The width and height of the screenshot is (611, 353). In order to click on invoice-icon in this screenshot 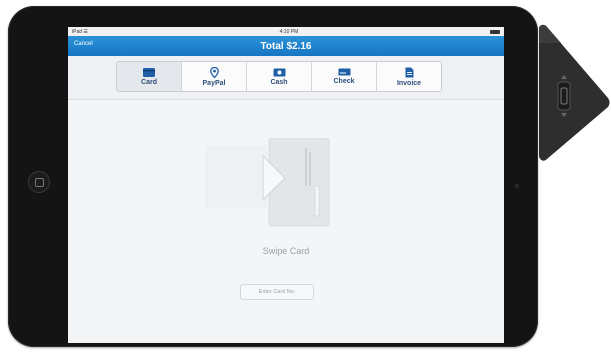, I will do `click(409, 72)`.